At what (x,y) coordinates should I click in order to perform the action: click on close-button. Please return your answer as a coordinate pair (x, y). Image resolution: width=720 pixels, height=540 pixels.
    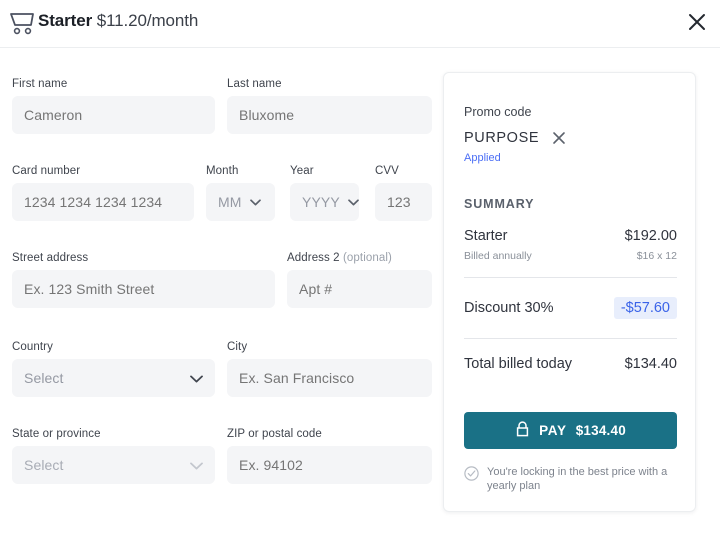
    Looking at the image, I should click on (697, 22).